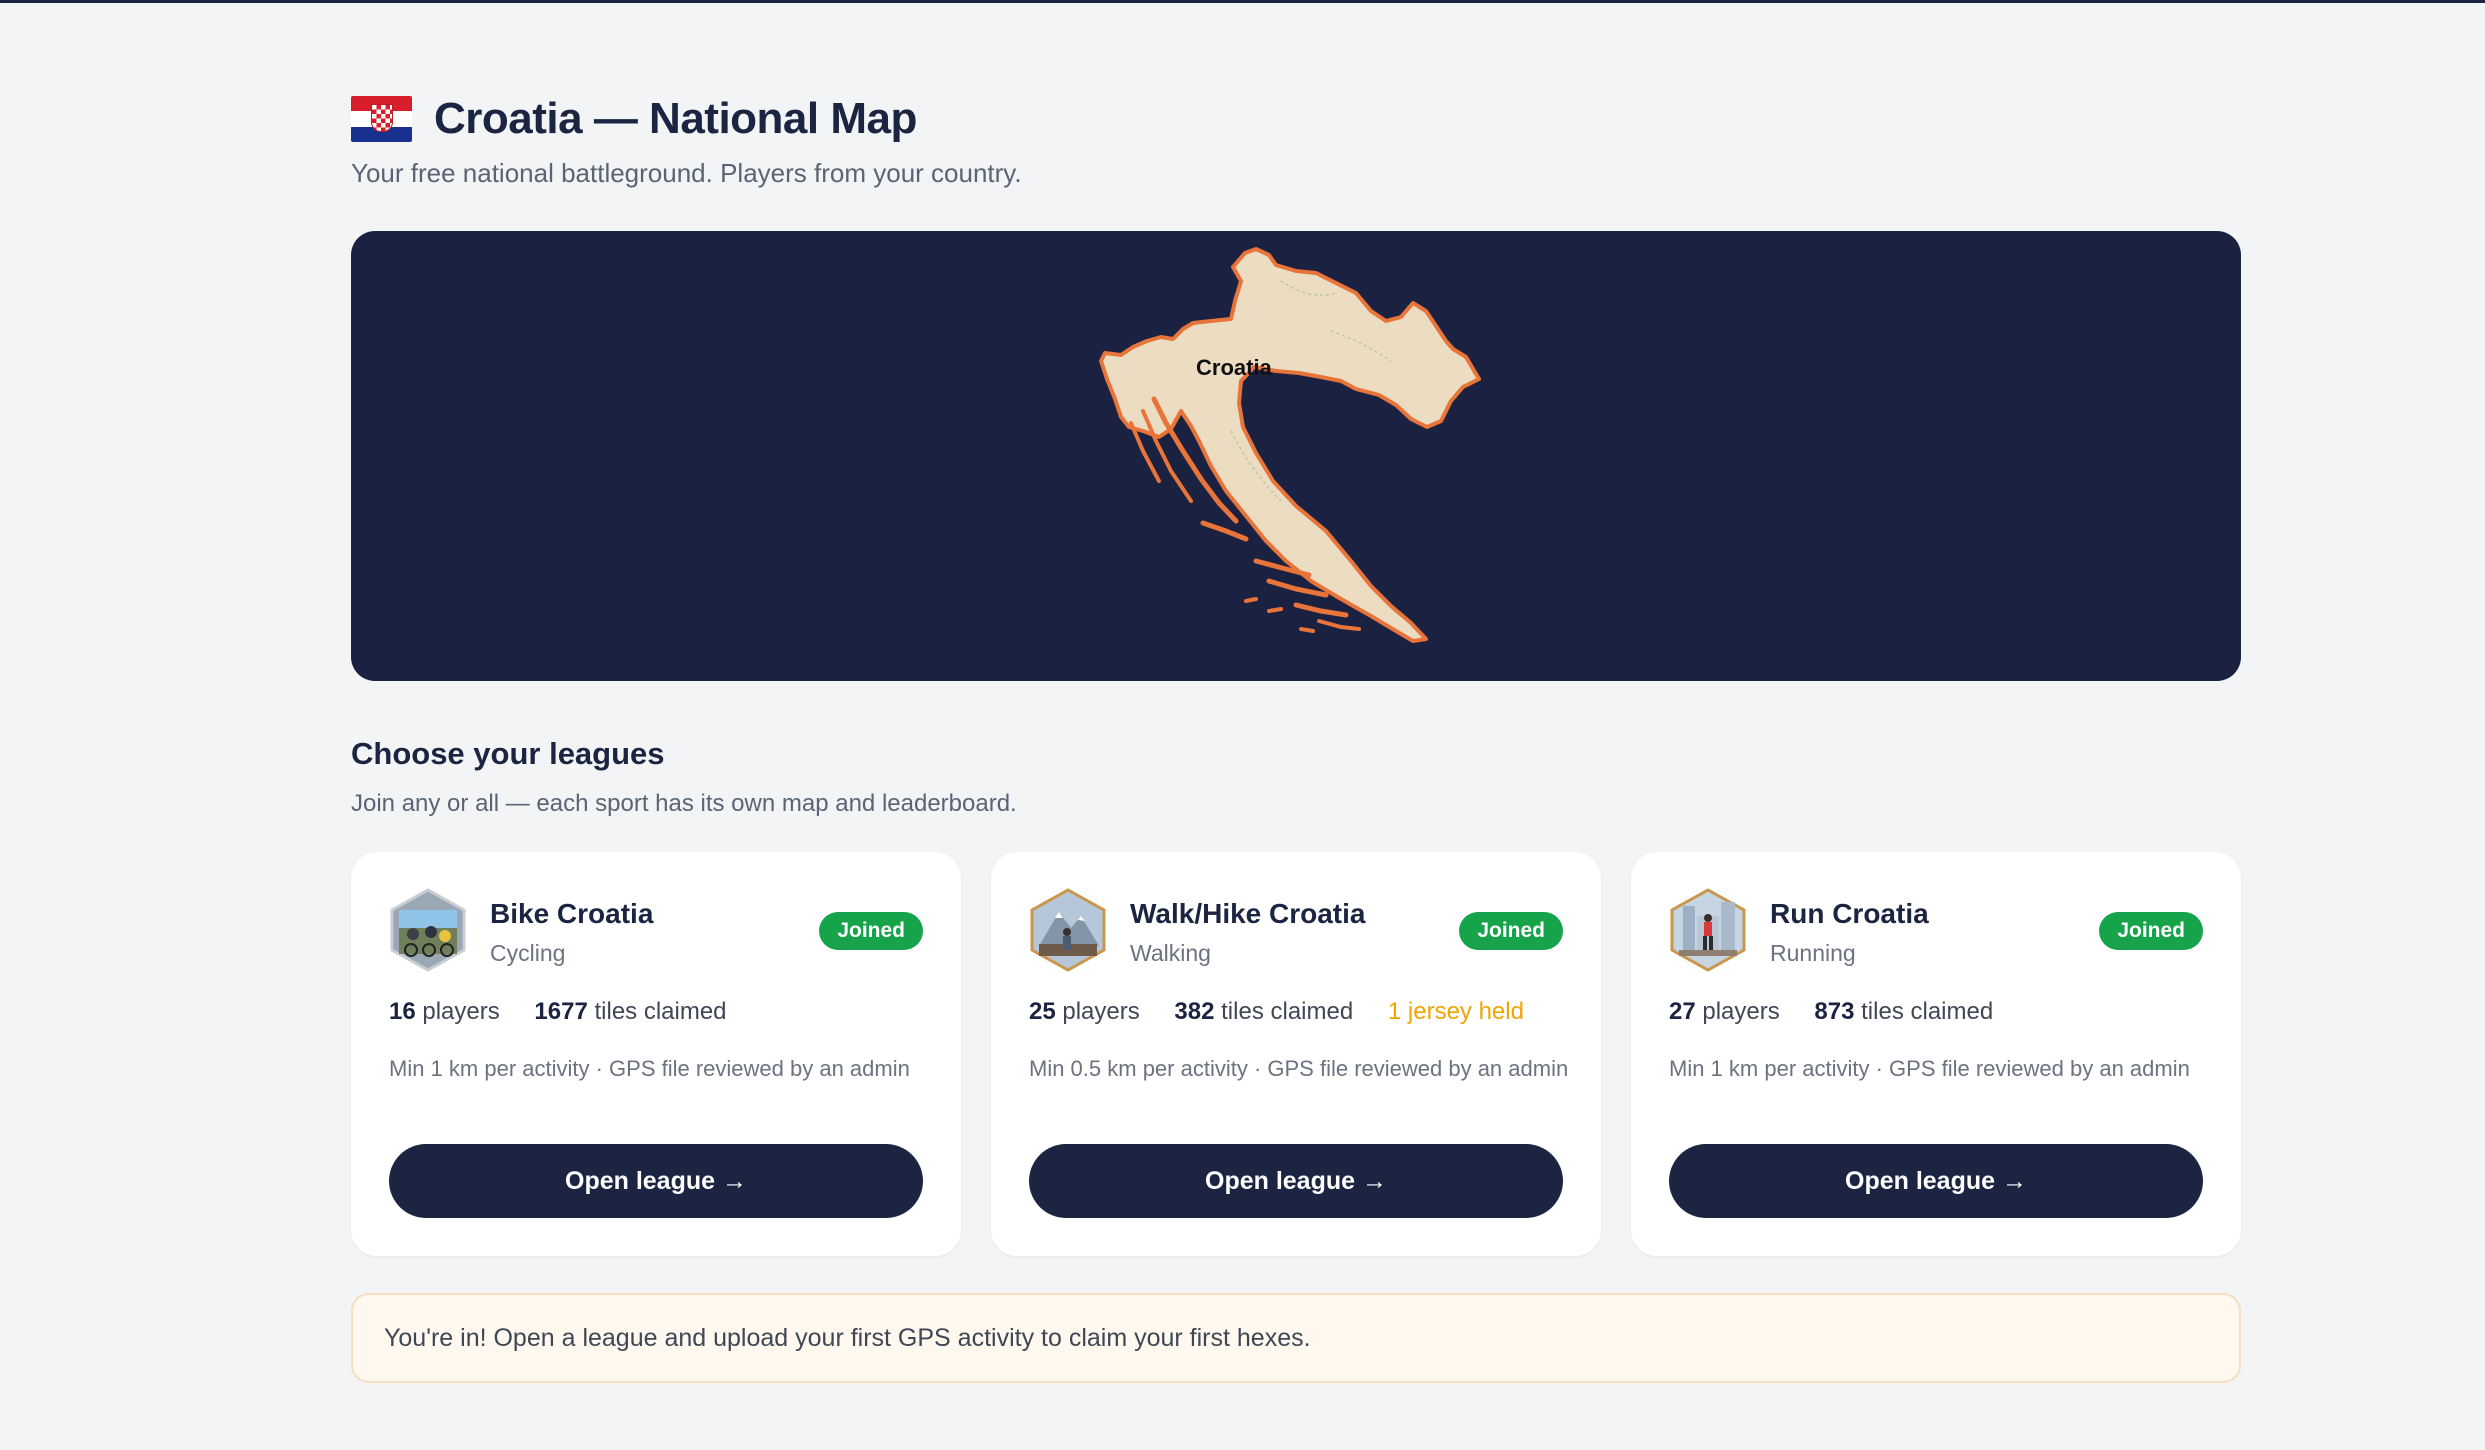 The width and height of the screenshot is (2485, 1450). Describe the element at coordinates (1290, 445) in the screenshot. I see `croatia-shape` at that location.